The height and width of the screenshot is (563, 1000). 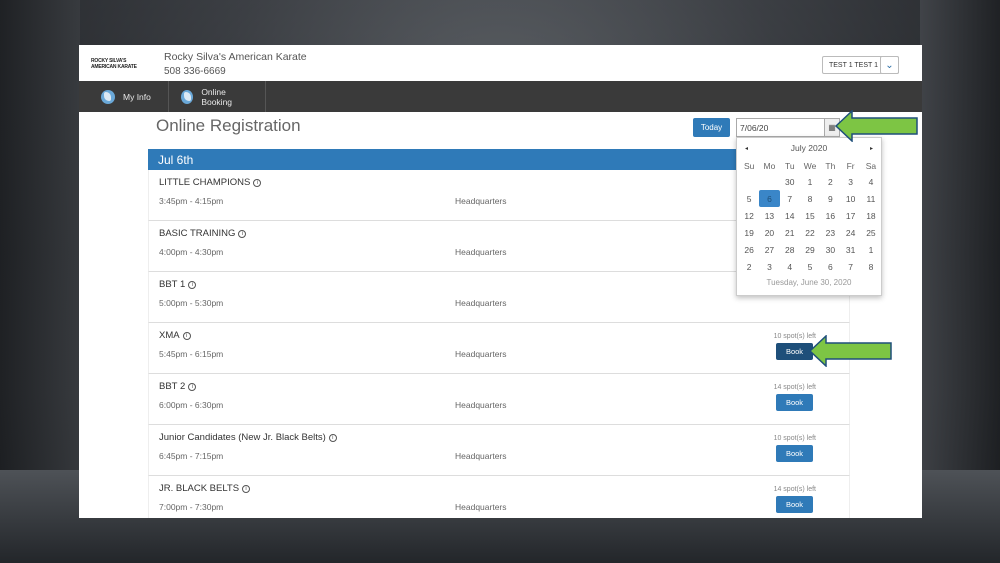 I want to click on class-name: Junior Candidates (New Jr. Black Belts), so click(x=242, y=437).